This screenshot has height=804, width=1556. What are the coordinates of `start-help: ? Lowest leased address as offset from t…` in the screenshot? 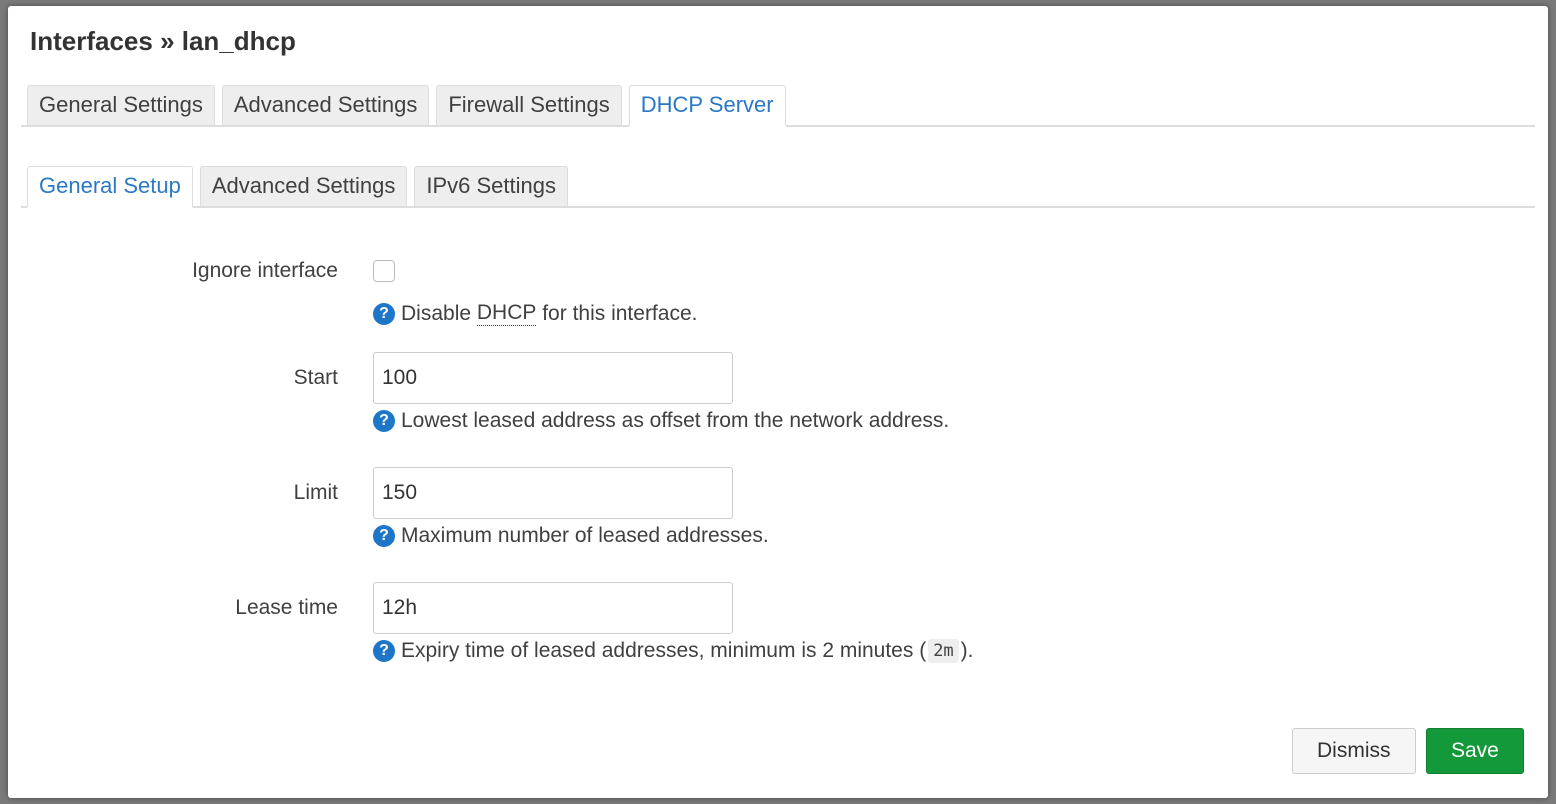 It's located at (661, 421).